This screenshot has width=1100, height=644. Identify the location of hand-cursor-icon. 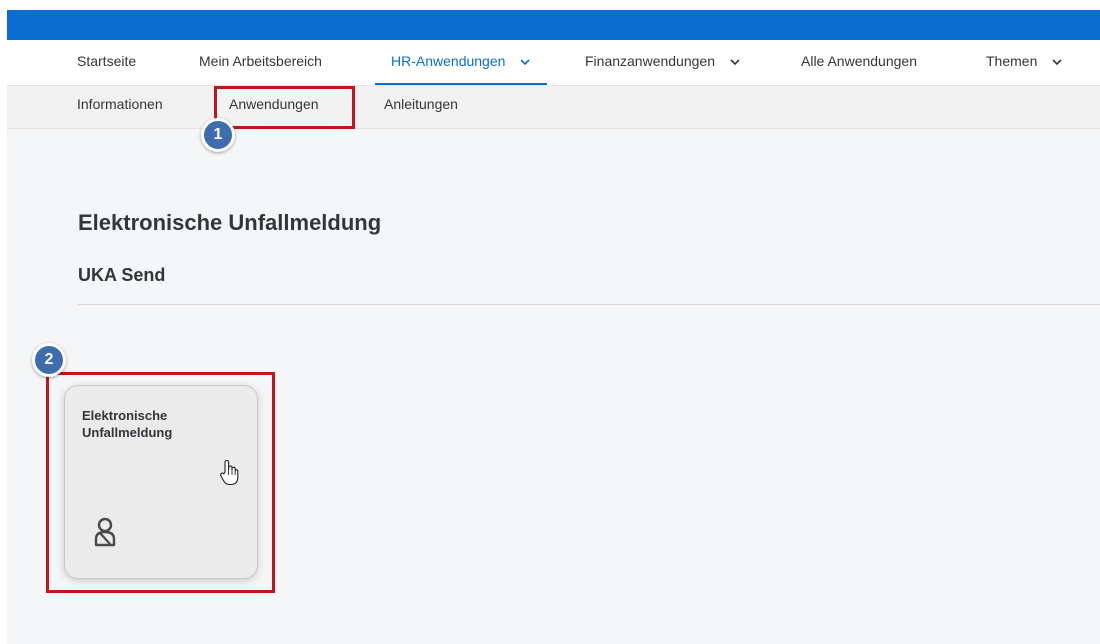
(229, 472).